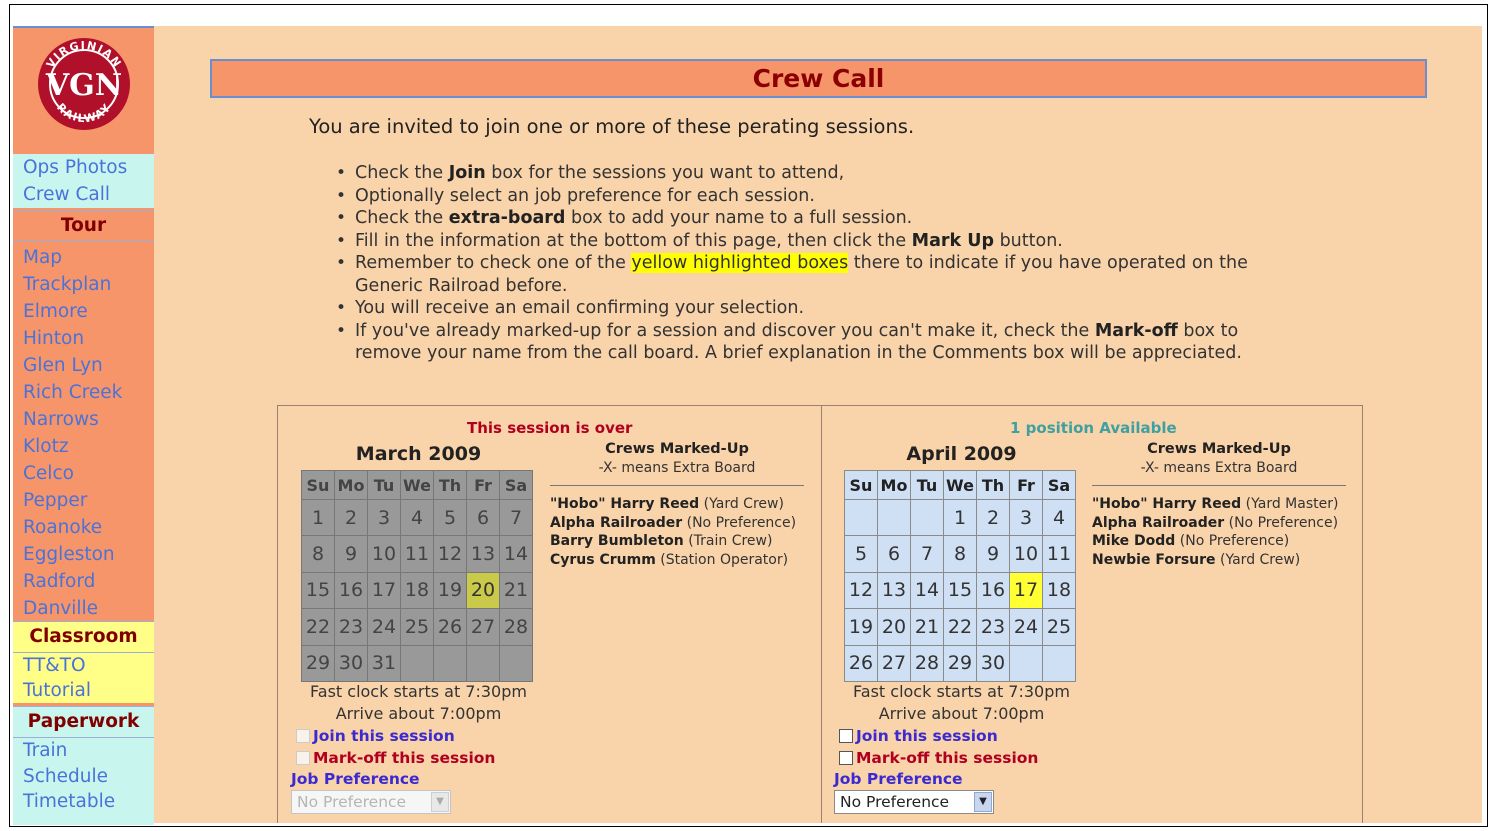  I want to click on crew-member: Alpha Railroader (No Preference), so click(1215, 522).